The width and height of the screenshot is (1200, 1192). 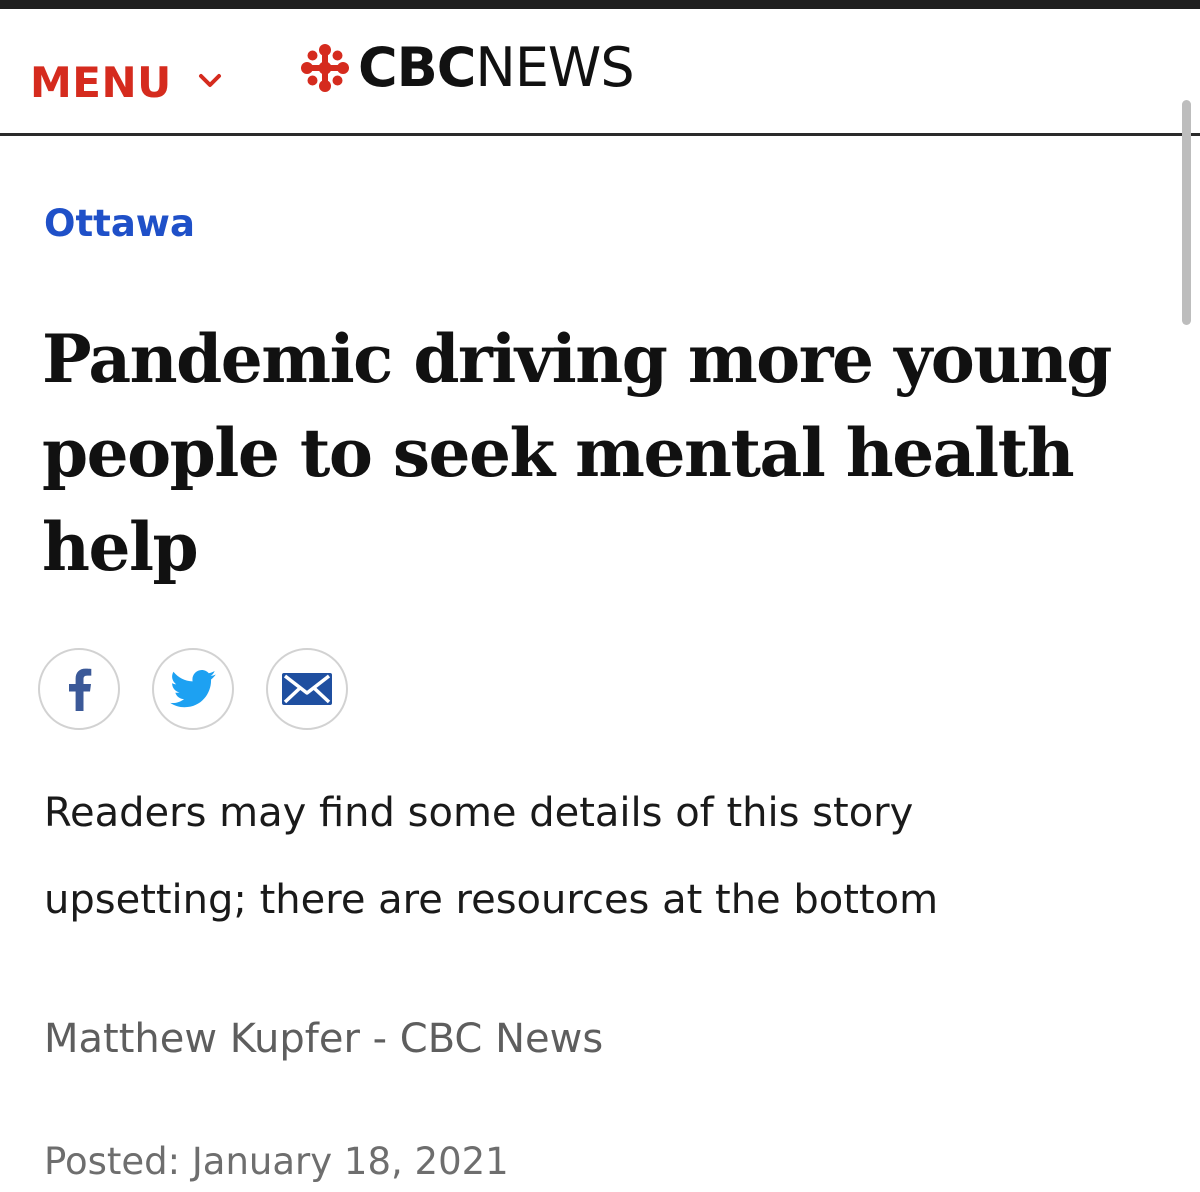 What do you see at coordinates (276, 1161) in the screenshot?
I see `posted-date: Posted: January 18, 2021` at bounding box center [276, 1161].